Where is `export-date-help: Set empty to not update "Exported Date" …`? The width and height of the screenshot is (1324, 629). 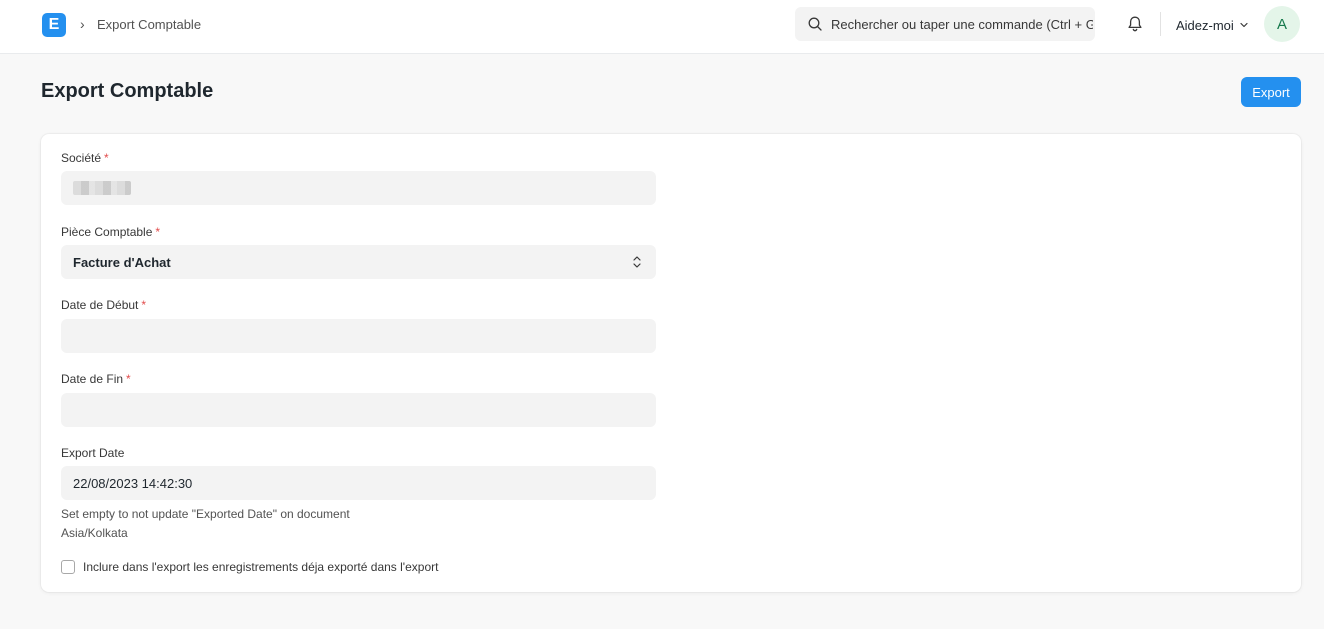 export-date-help: Set empty to not update "Exported Date" … is located at coordinates (205, 514).